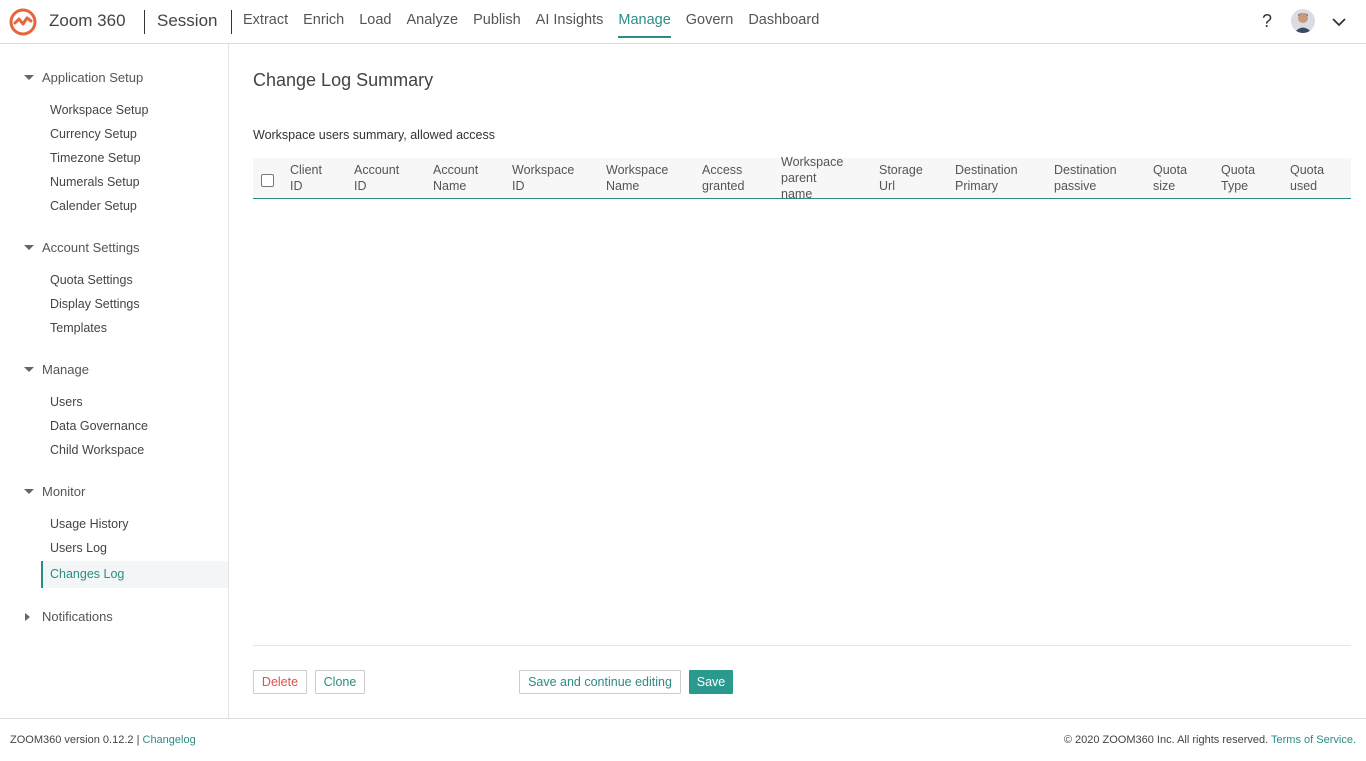 The width and height of the screenshot is (1366, 761). Describe the element at coordinates (711, 682) in the screenshot. I see `save-button: Save` at that location.